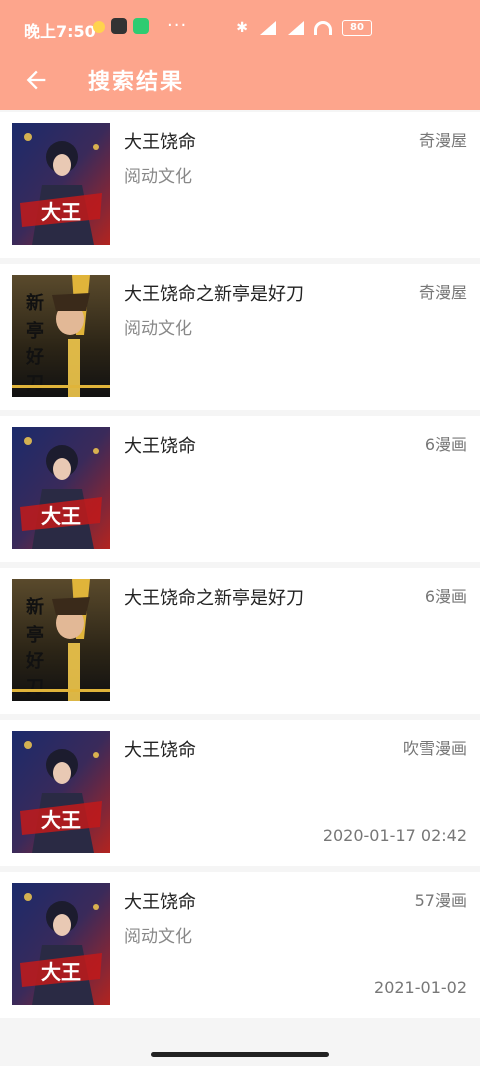 The width and height of the screenshot is (480, 1066). Describe the element at coordinates (240, 793) in the screenshot. I see `result-item: 大王 大王饶命 吹雪漫画 2020-01-17 02:42` at that location.